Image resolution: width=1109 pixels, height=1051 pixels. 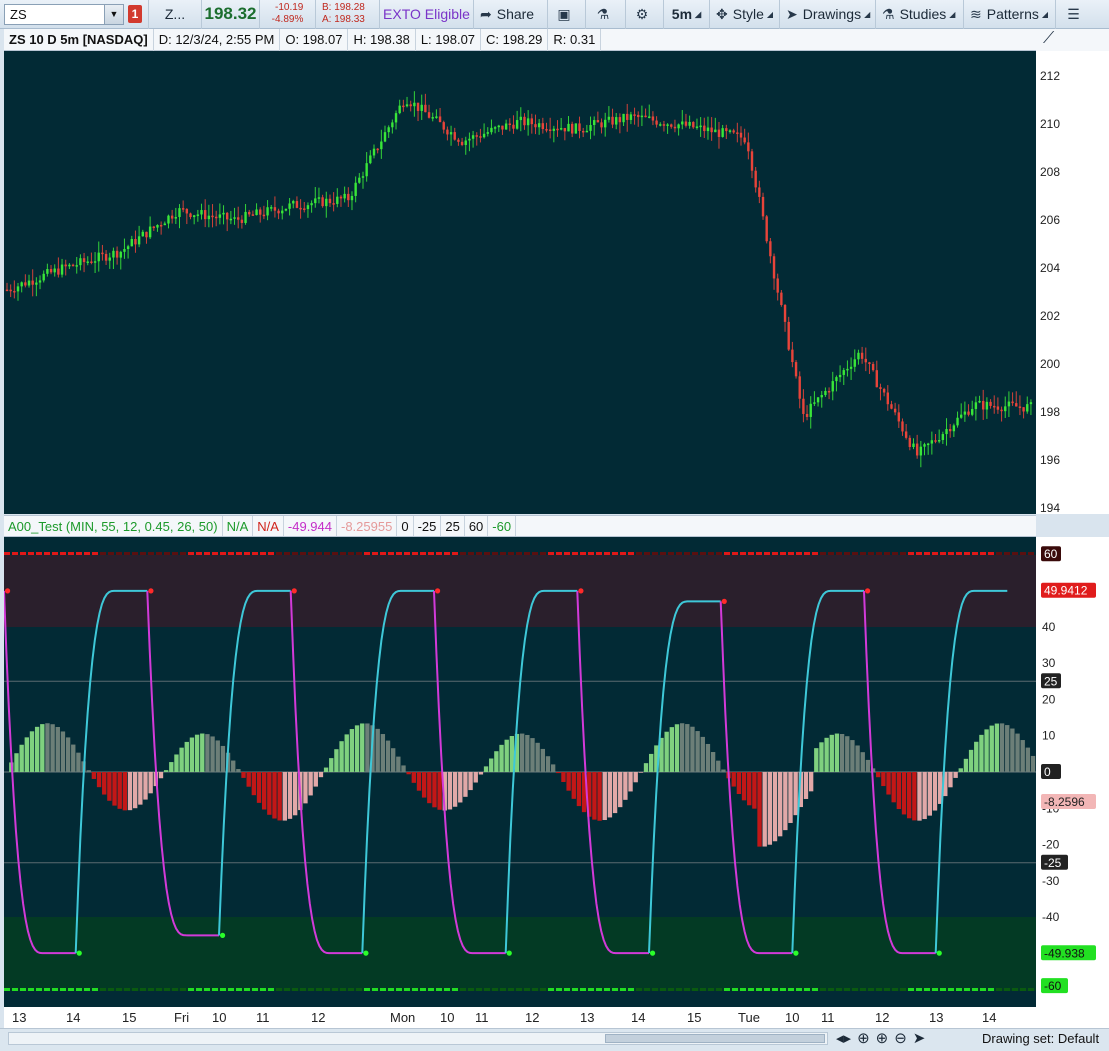 I want to click on pan-icon: ◂▸, so click(x=843, y=1038).